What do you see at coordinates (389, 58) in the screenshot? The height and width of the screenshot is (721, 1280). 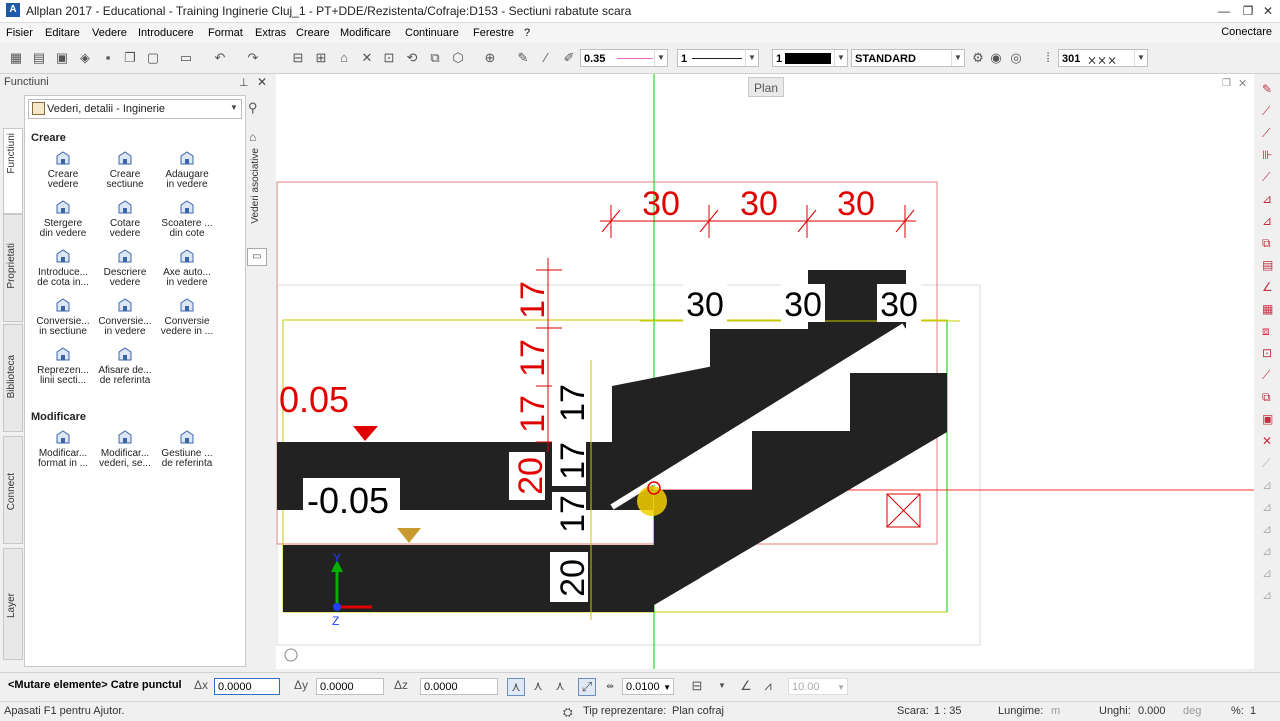 I see `move-icon: ⊡` at bounding box center [389, 58].